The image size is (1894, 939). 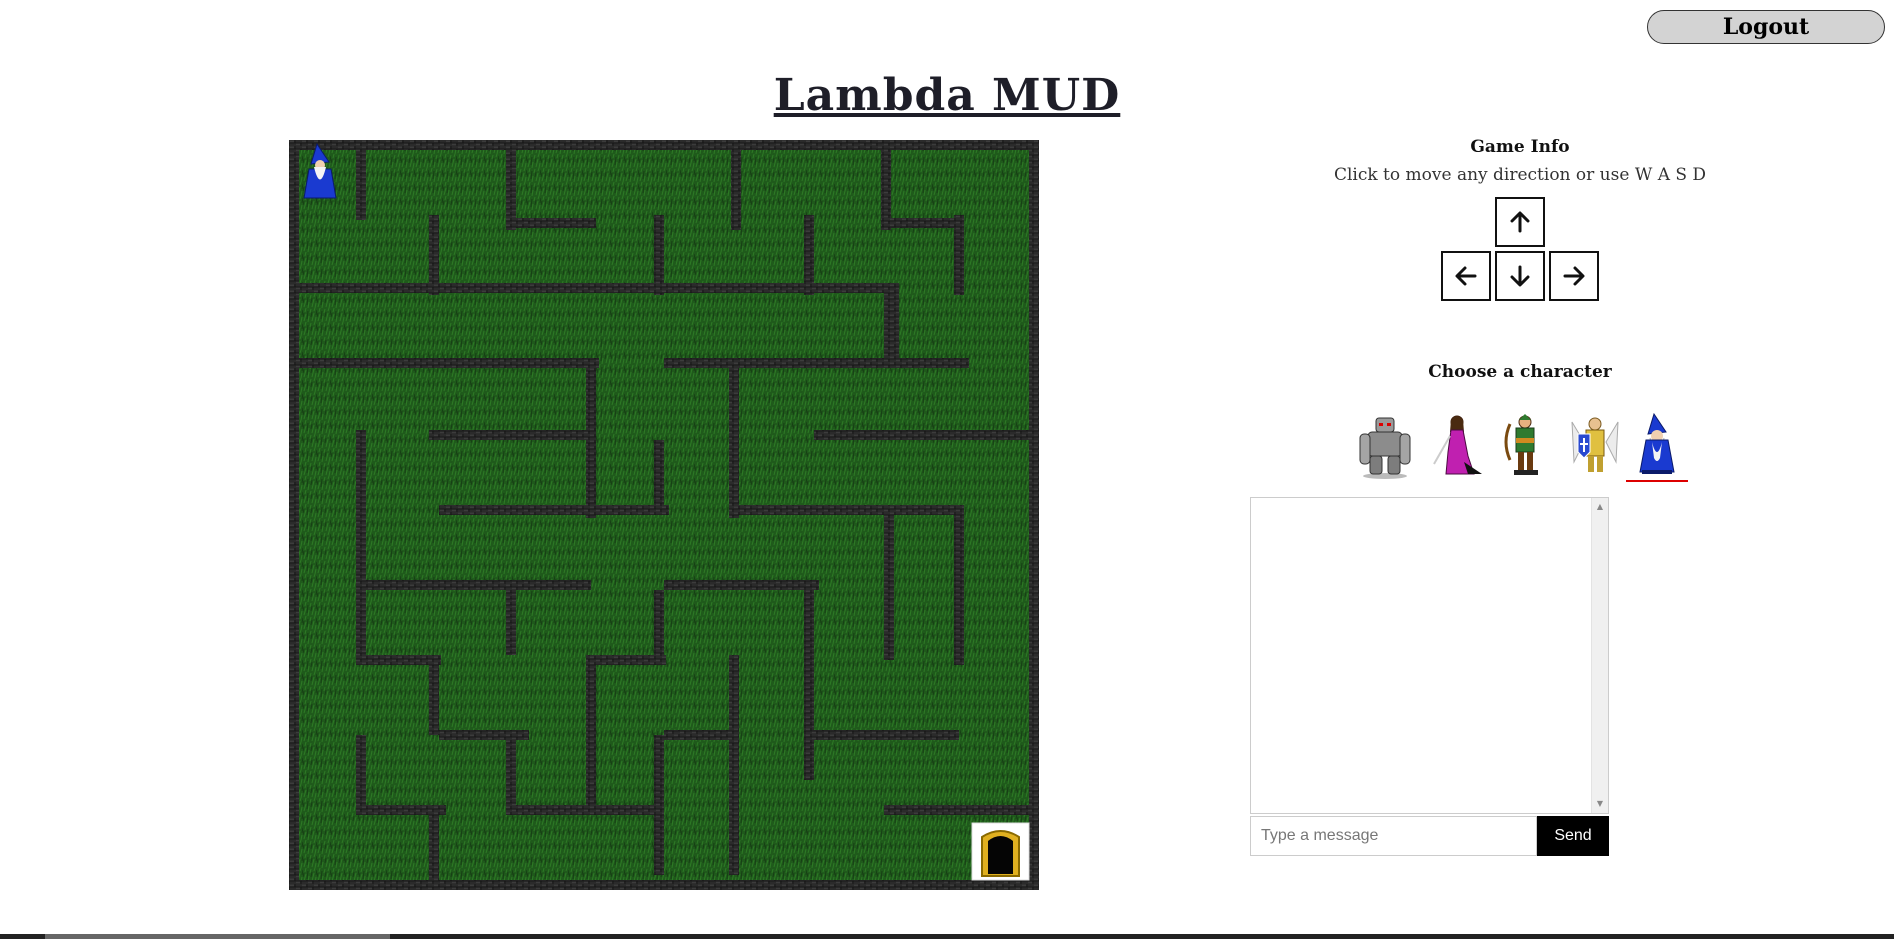 I want to click on arrow-up-icon, so click(x=1520, y=222).